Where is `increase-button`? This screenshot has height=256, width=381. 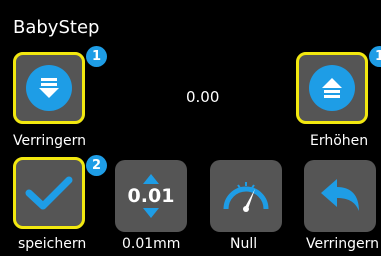
increase-button is located at coordinates (332, 88).